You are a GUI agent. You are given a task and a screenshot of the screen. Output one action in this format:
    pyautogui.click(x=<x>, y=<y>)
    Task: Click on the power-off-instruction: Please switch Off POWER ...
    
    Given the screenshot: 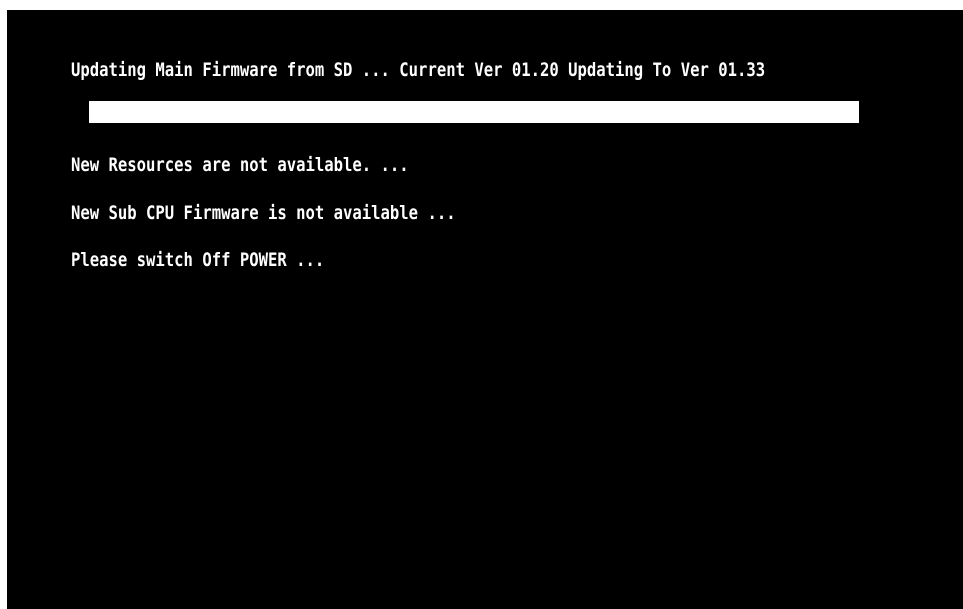 What is the action you would take?
    pyautogui.click(x=198, y=260)
    